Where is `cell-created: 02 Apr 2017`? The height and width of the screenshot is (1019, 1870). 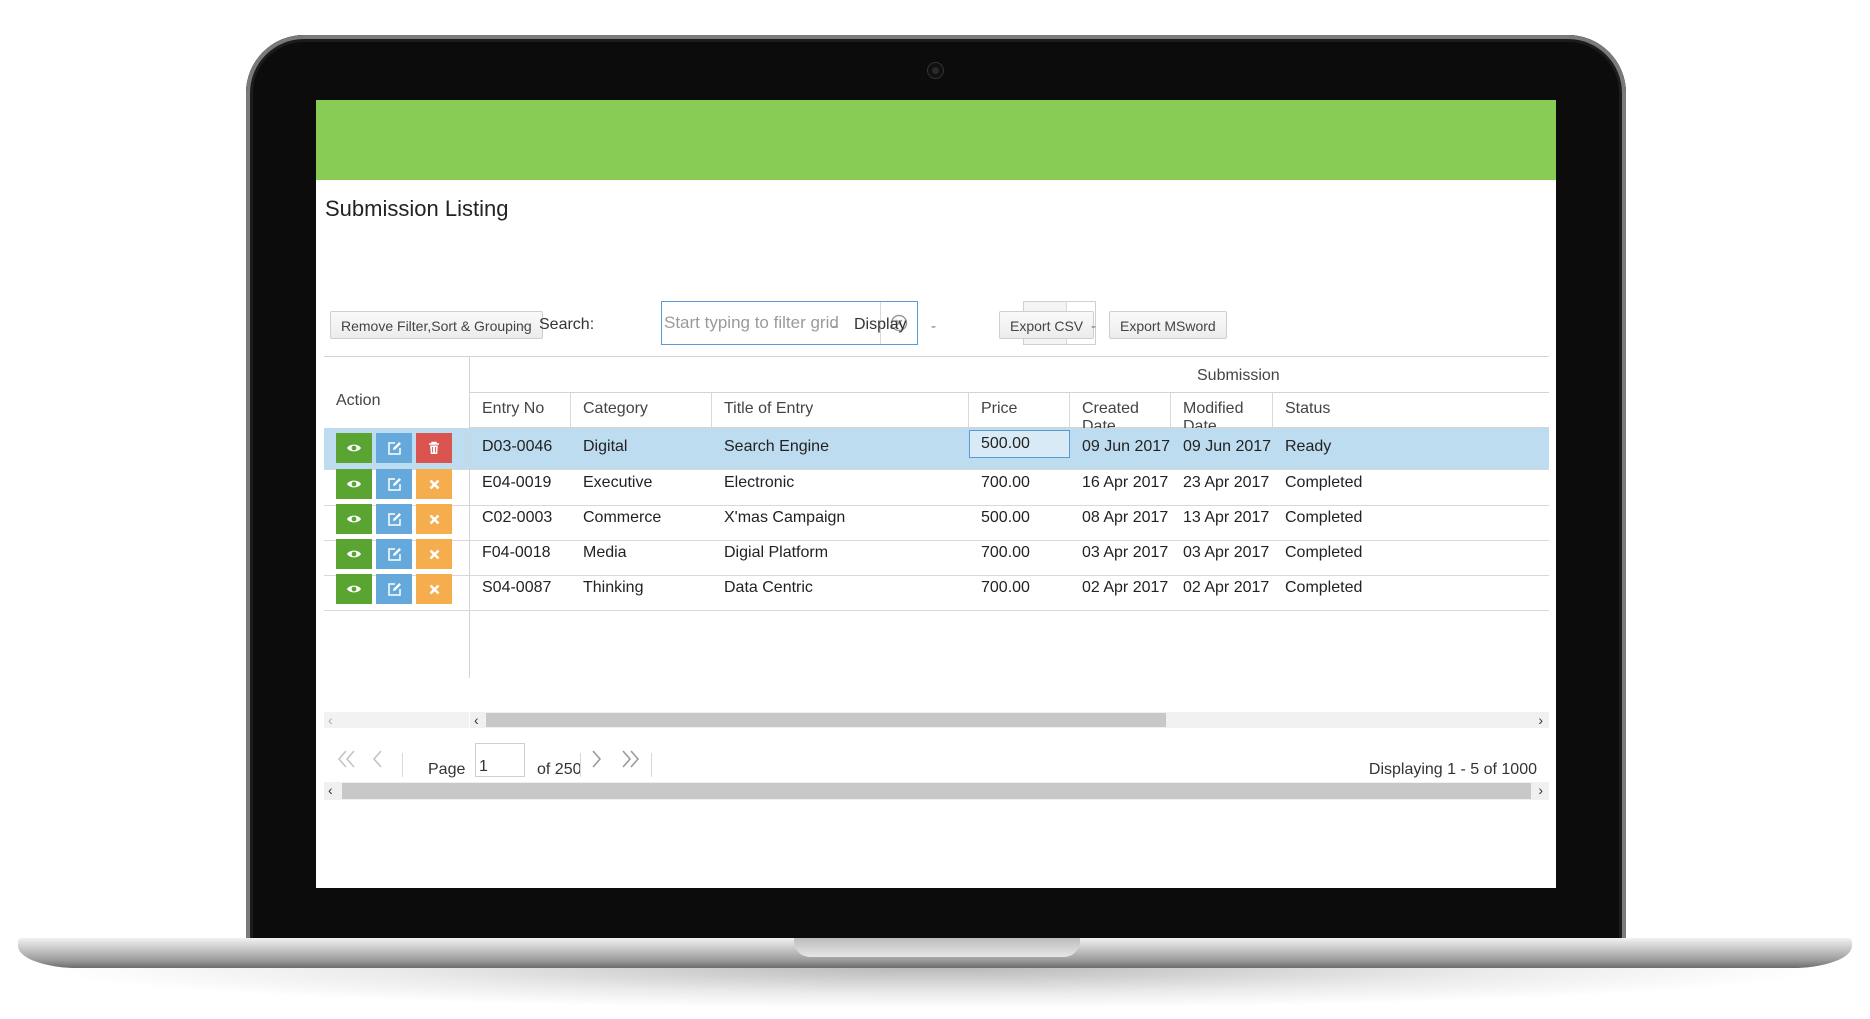
cell-created: 02 Apr 2017 is located at coordinates (1125, 587).